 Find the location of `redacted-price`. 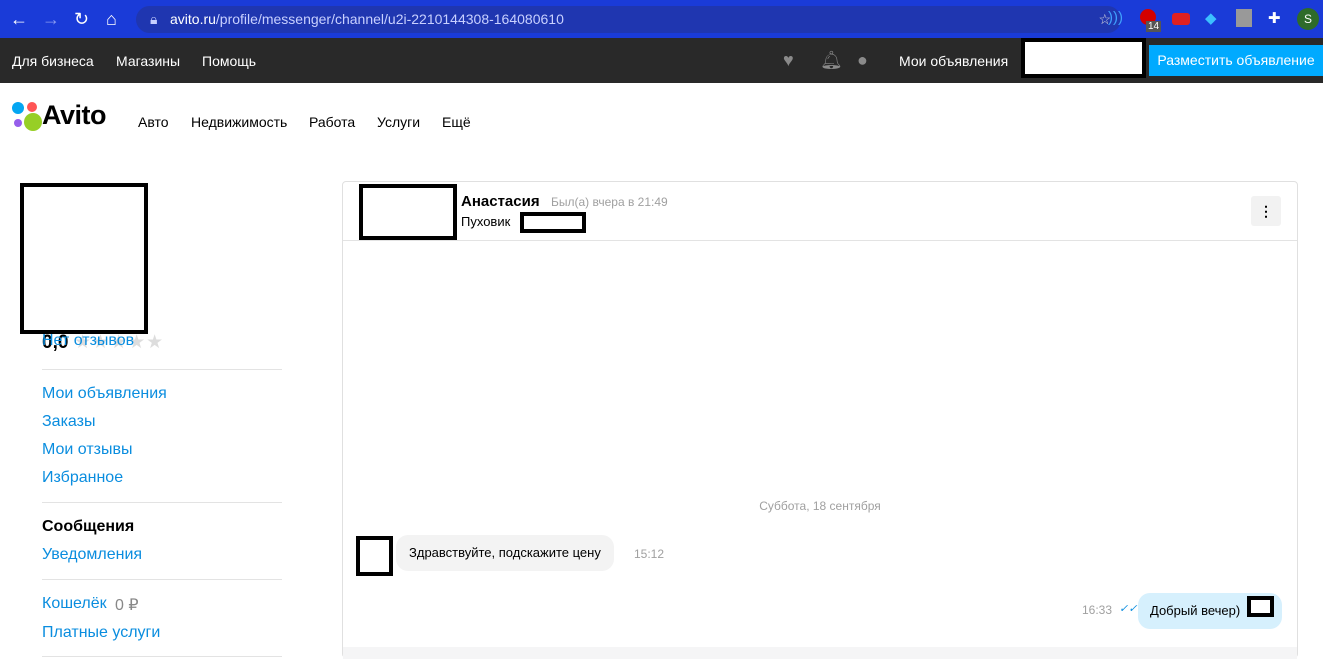

redacted-price is located at coordinates (553, 222).